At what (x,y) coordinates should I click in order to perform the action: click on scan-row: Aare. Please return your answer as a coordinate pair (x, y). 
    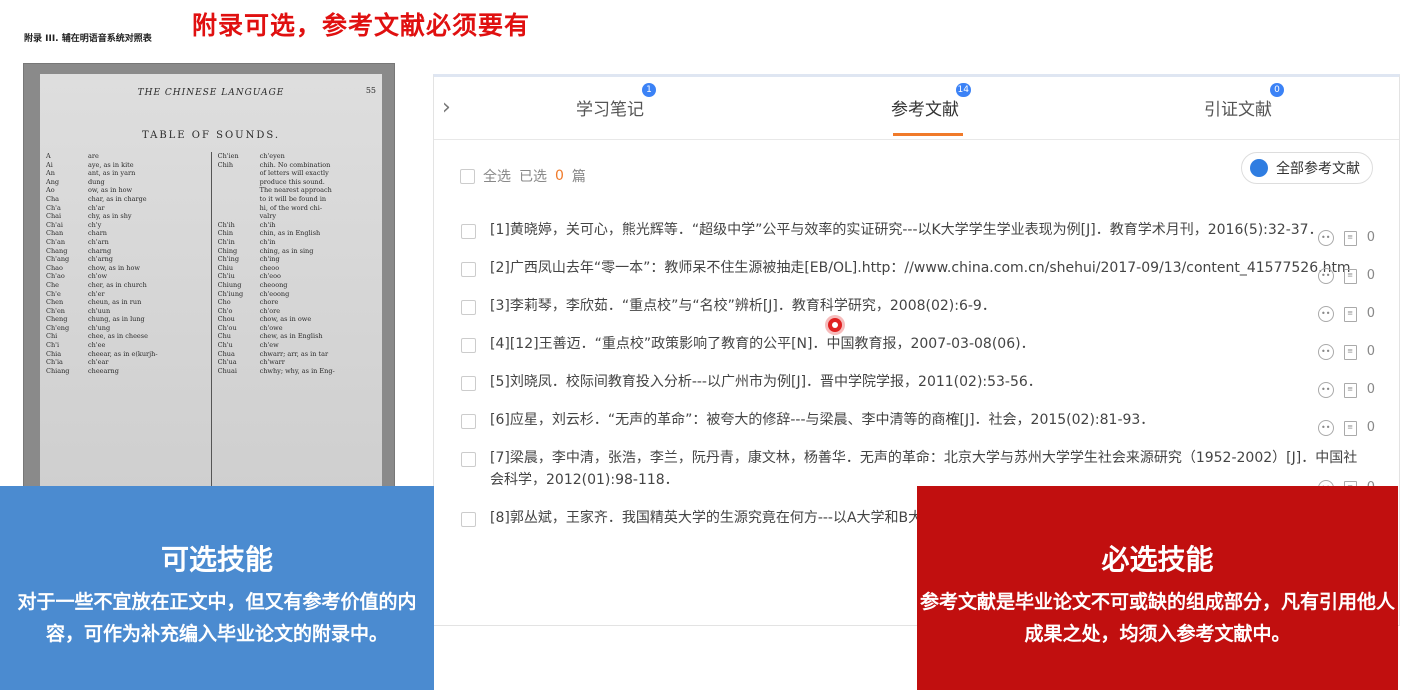
    Looking at the image, I should click on (125, 156).